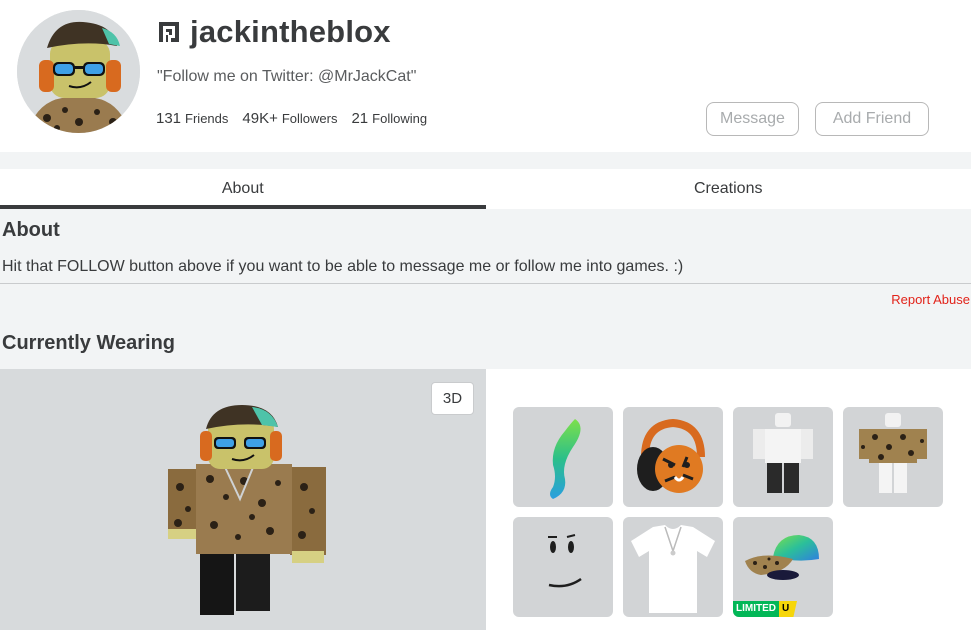 This screenshot has height=630, width=971. I want to click on wearing-item-headphones, so click(673, 457).